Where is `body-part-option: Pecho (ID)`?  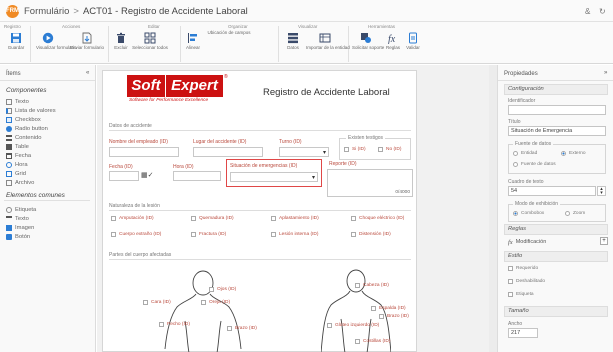 body-part-option: Pecho (ID) is located at coordinates (174, 324).